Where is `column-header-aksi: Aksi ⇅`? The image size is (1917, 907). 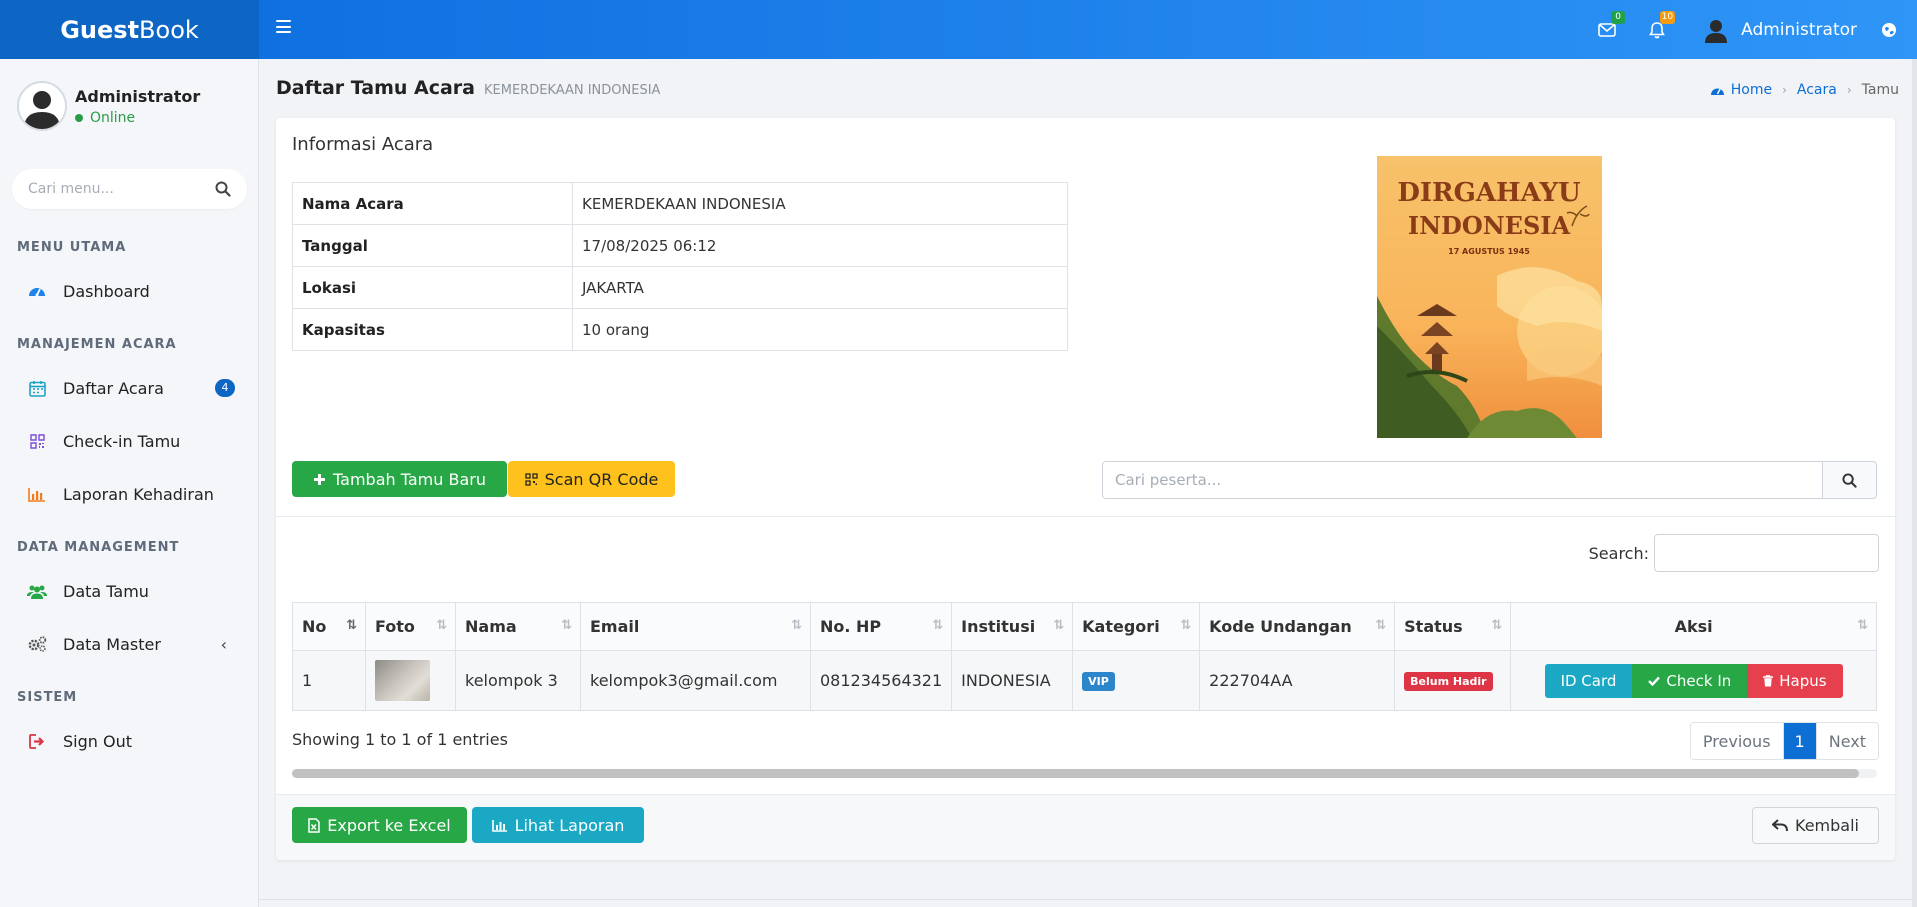 column-header-aksi: Aksi ⇅ is located at coordinates (1693, 626).